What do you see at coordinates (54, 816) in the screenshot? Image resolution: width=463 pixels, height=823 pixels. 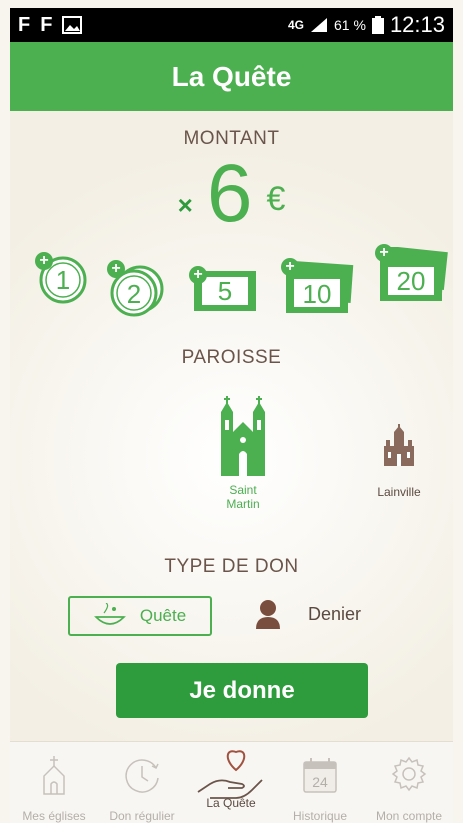 I see `tab-label: Mes églises` at bounding box center [54, 816].